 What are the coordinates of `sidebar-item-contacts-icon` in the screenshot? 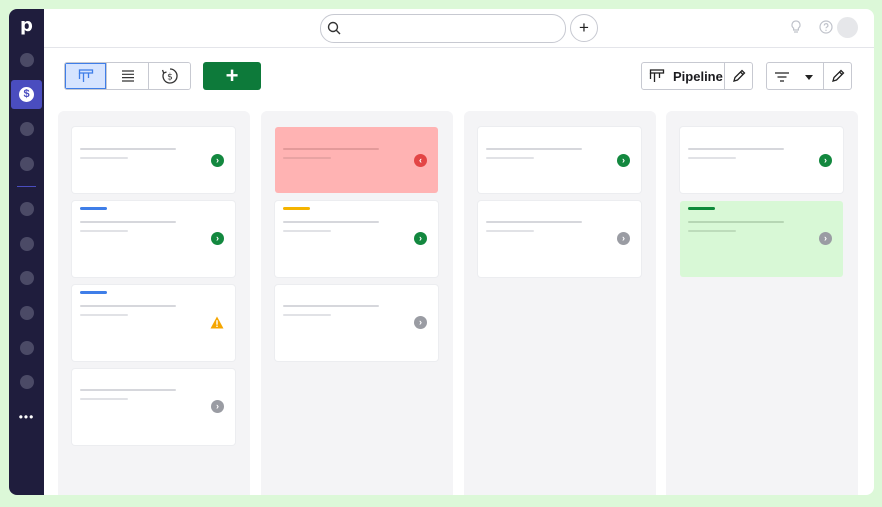 It's located at (27, 164).